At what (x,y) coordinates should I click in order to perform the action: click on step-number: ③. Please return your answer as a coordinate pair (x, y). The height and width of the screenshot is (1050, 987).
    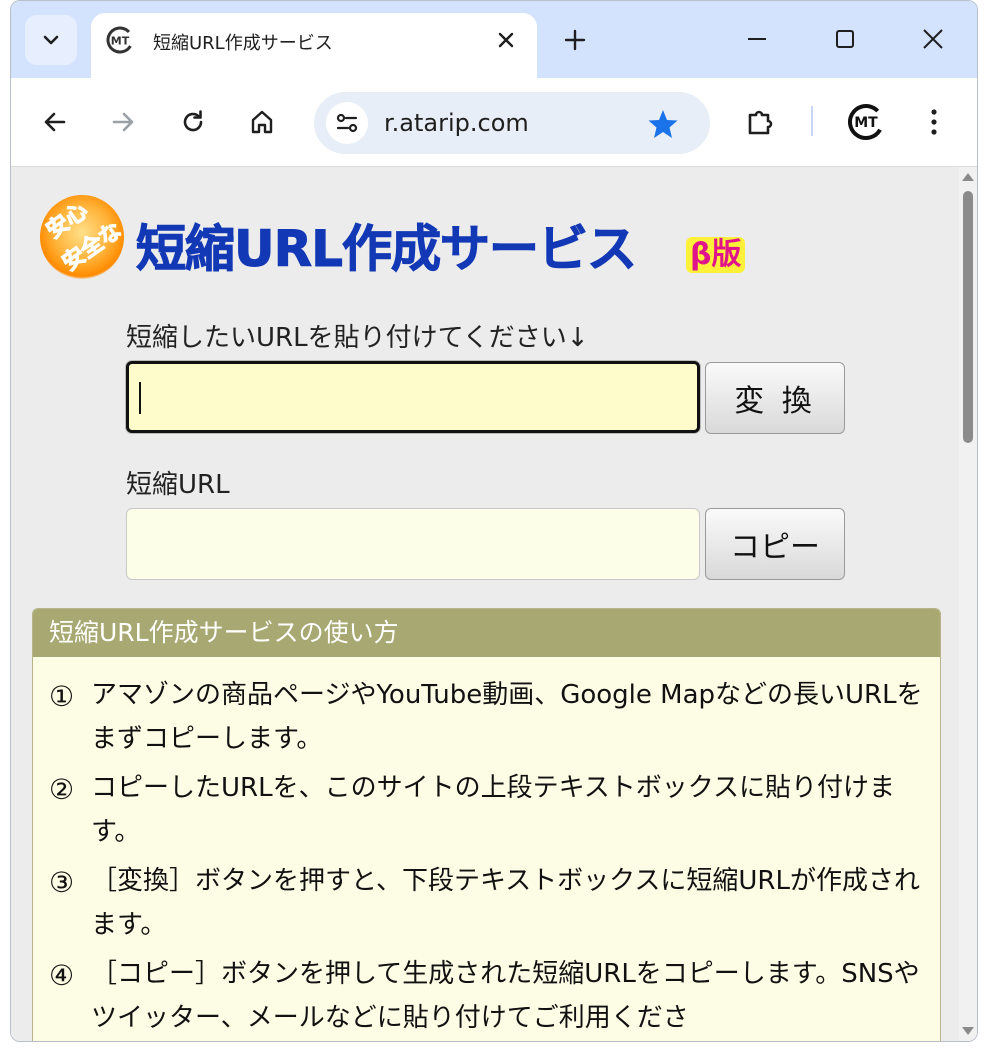
    Looking at the image, I should click on (62, 882).